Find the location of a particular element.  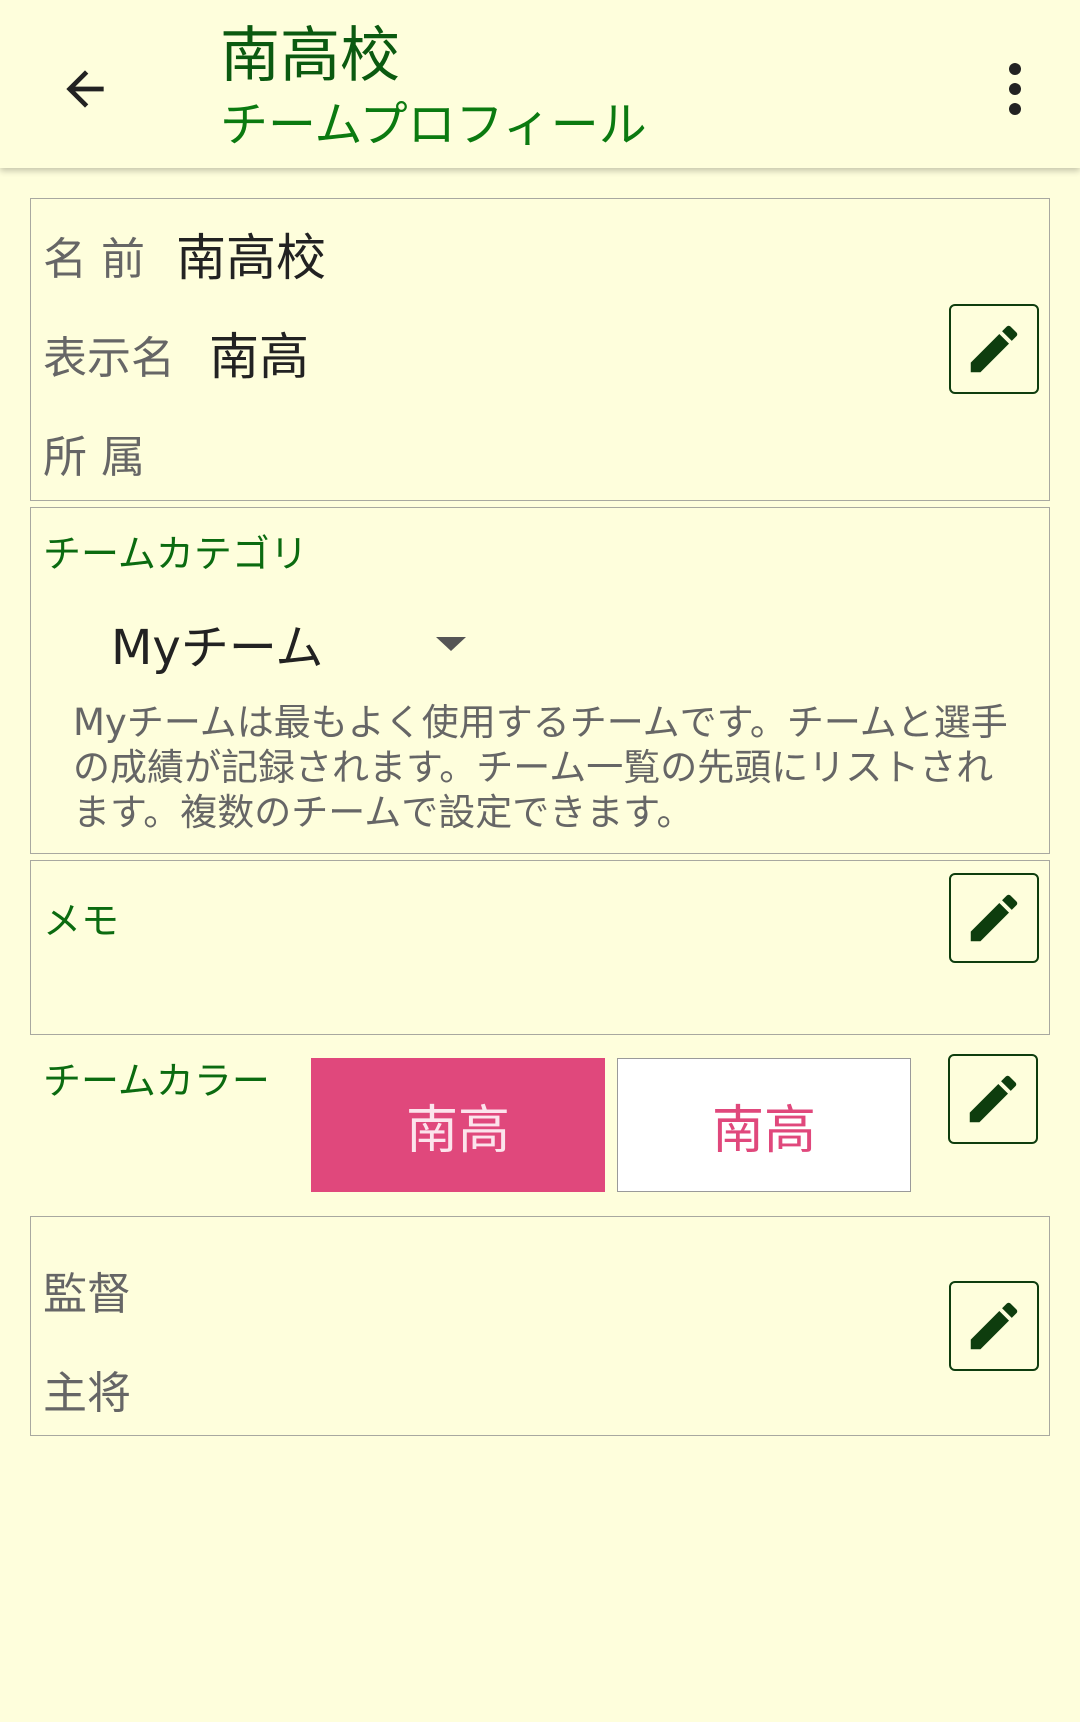

edit-profile-button is located at coordinates (994, 349).